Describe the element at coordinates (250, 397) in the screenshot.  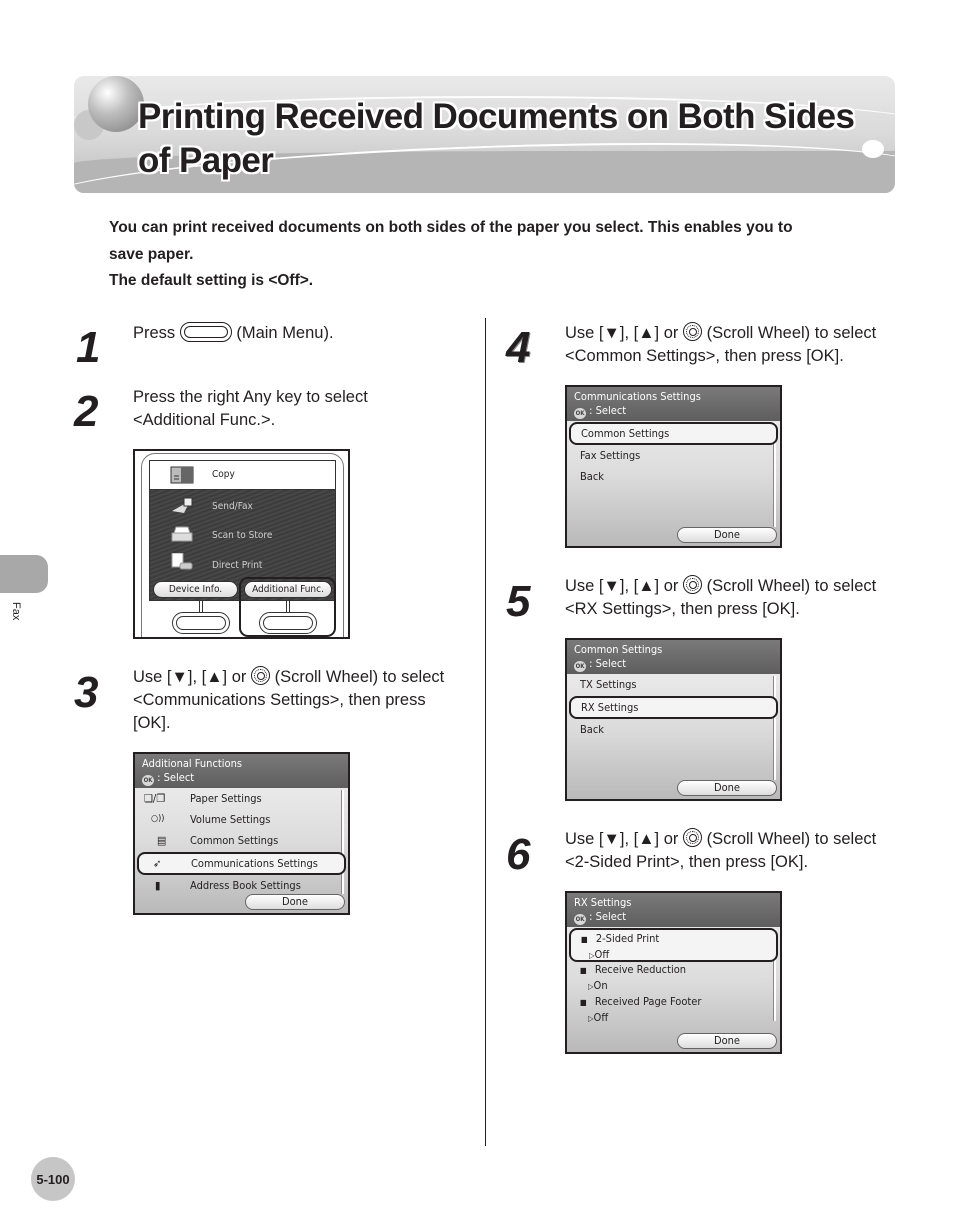
I see `step-text-line: Press the right Any key to select` at that location.